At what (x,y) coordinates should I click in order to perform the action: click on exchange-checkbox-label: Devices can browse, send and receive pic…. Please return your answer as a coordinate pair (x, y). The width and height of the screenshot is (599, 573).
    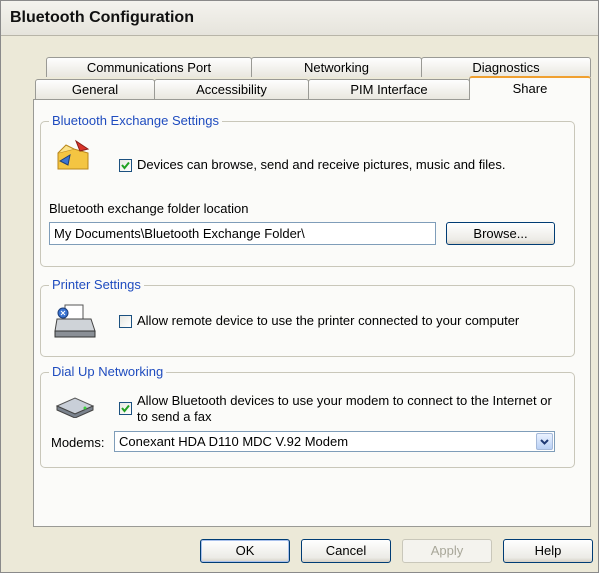
    Looking at the image, I should click on (321, 164).